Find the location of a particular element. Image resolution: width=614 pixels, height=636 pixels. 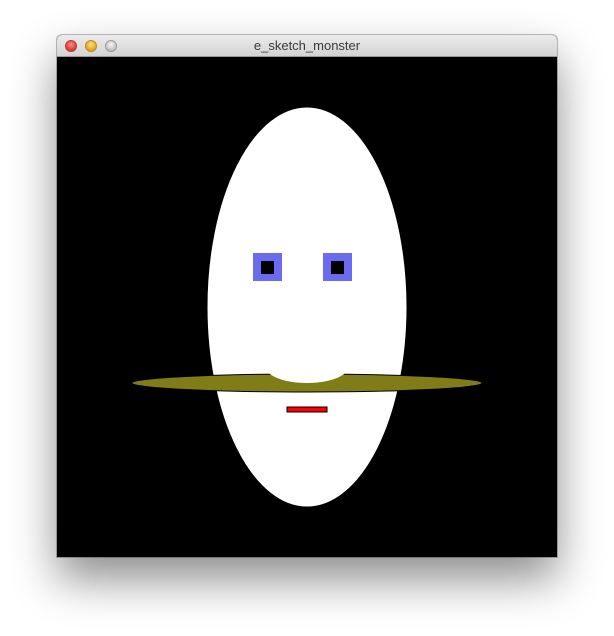

window-title: e_sketch_monster is located at coordinates (307, 45).